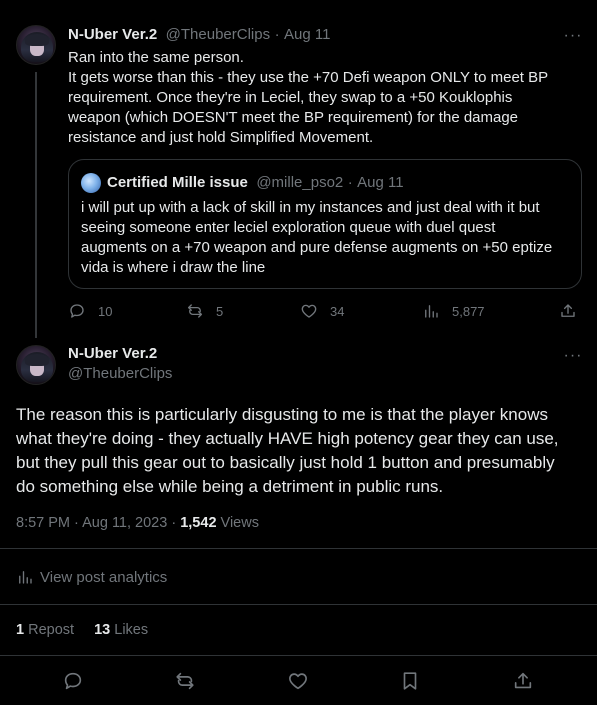 The width and height of the screenshot is (597, 705). What do you see at coordinates (204, 311) in the screenshot?
I see `repost-button: 5` at bounding box center [204, 311].